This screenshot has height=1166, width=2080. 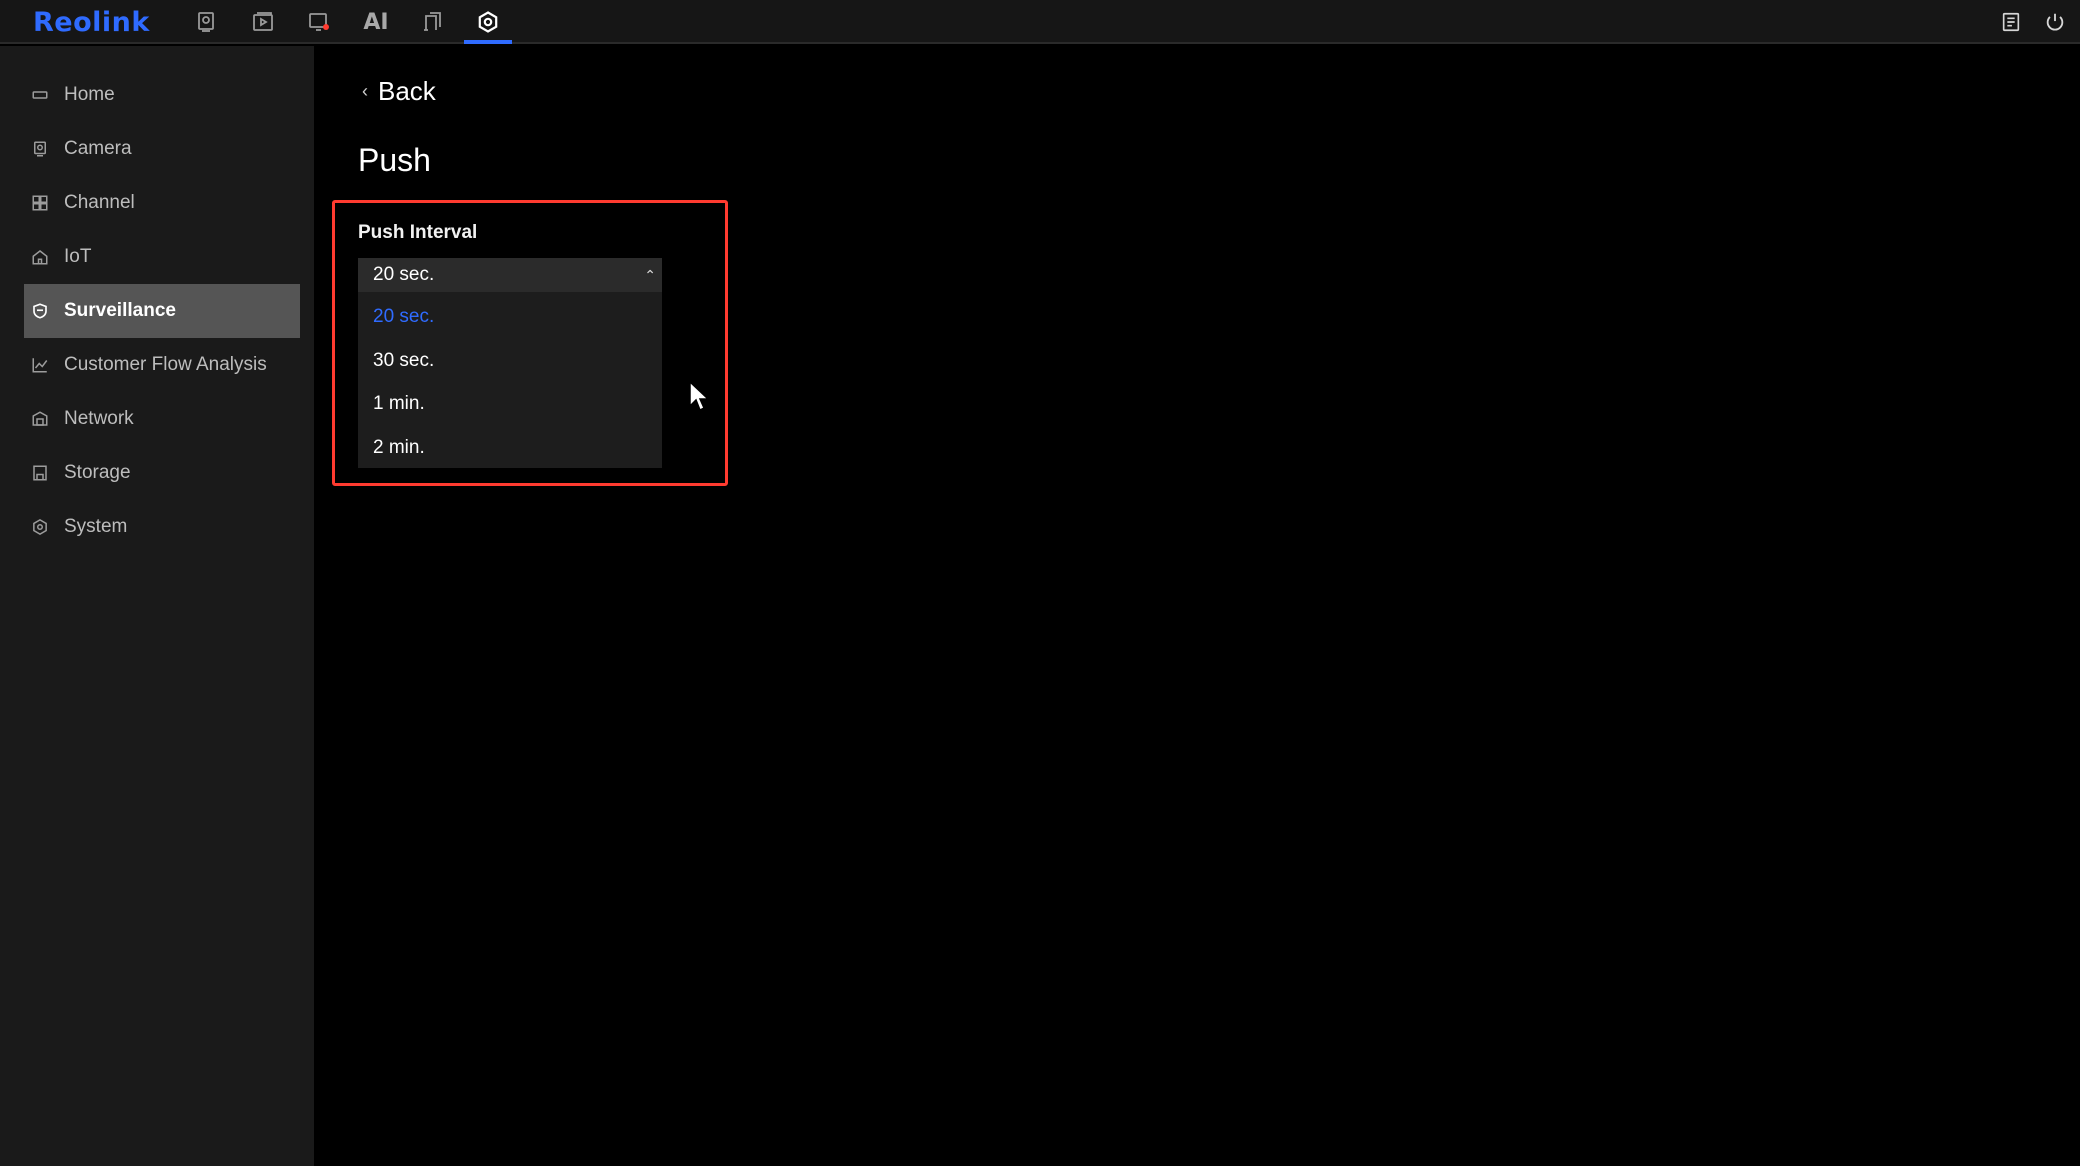 What do you see at coordinates (432, 22) in the screenshot?
I see `files-icon` at bounding box center [432, 22].